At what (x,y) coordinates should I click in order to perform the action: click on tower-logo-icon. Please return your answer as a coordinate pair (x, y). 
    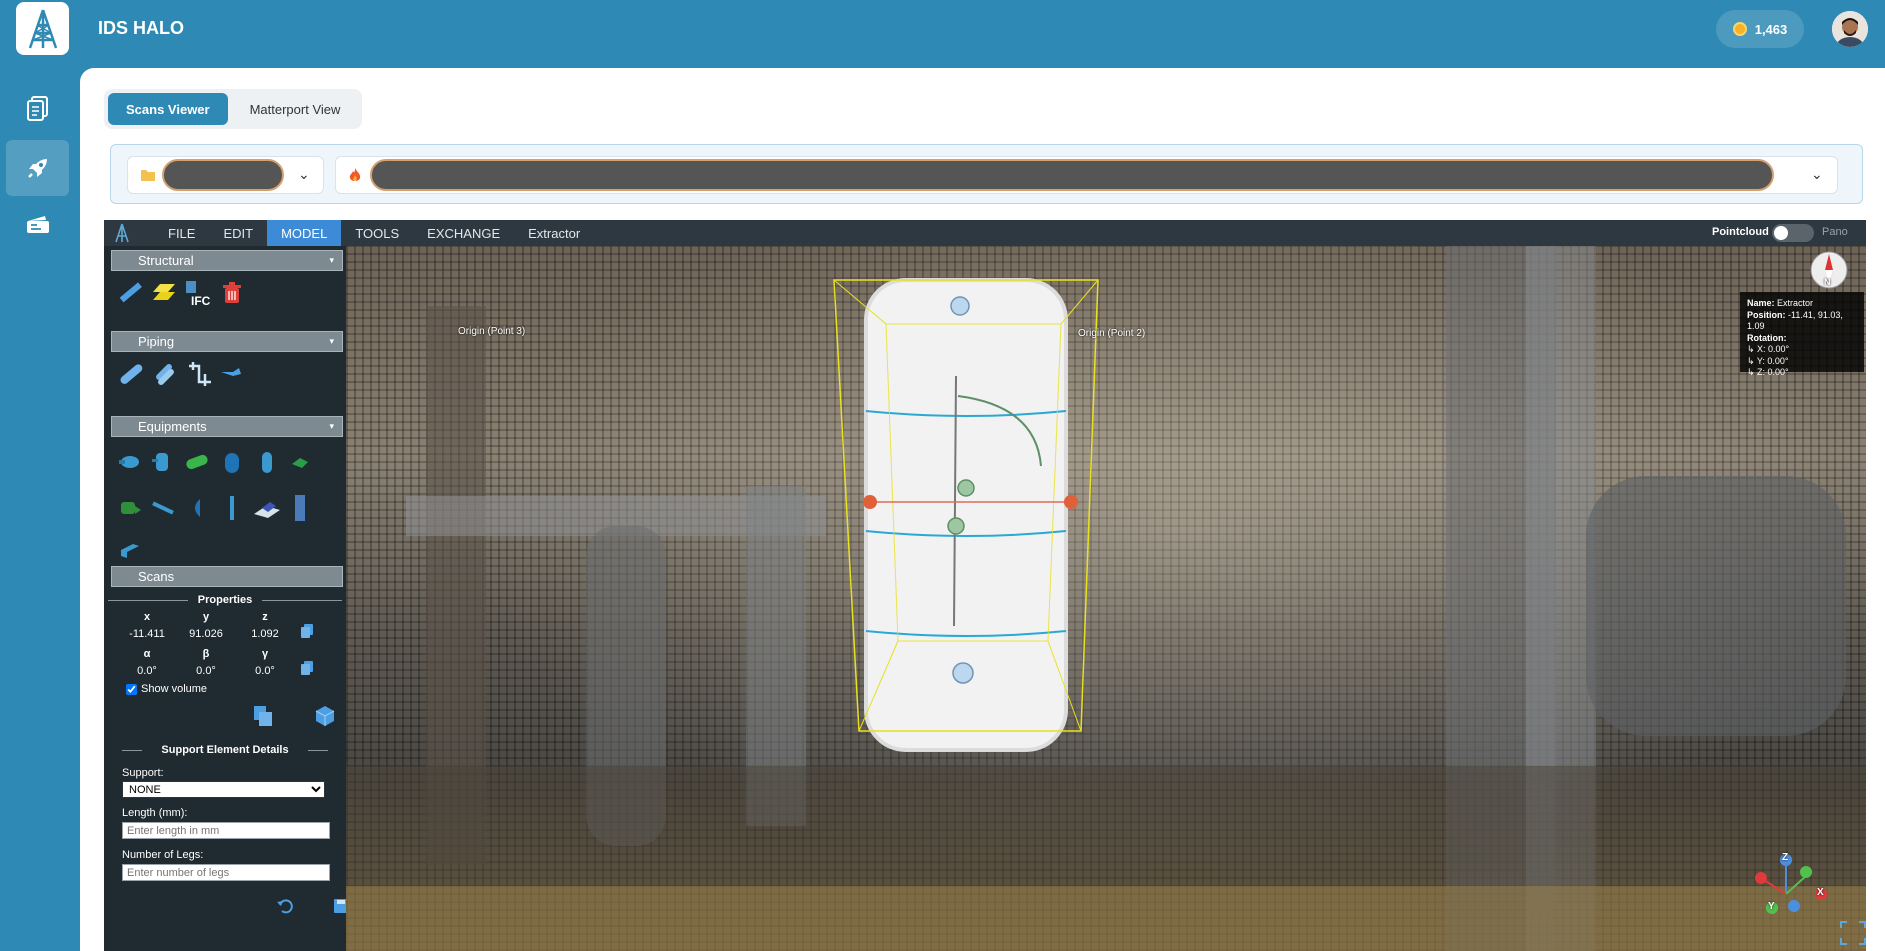
    Looking at the image, I should click on (42, 28).